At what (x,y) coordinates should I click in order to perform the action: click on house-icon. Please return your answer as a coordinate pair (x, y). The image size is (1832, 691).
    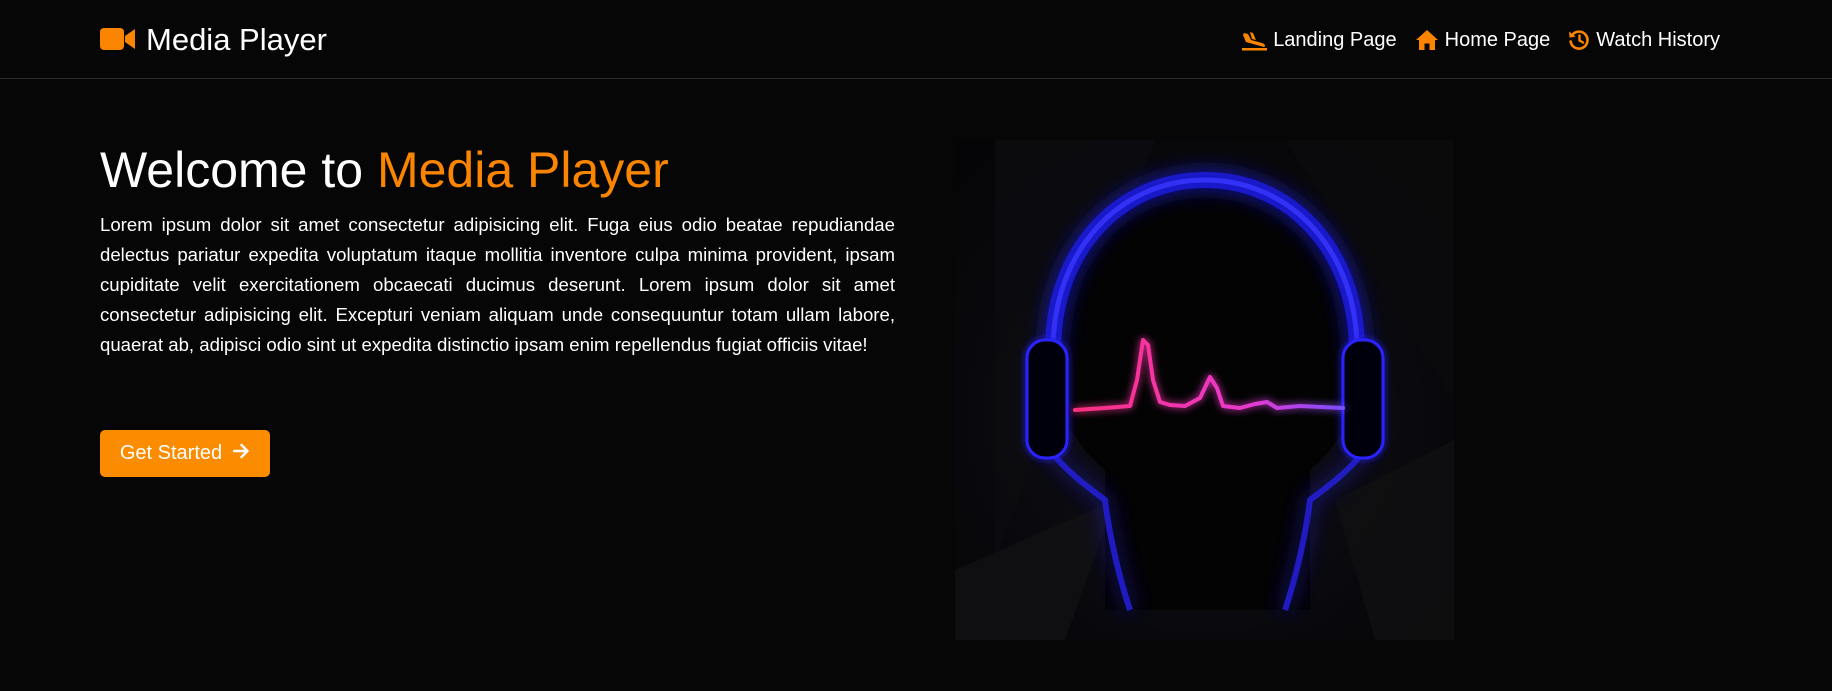
    Looking at the image, I should click on (1427, 40).